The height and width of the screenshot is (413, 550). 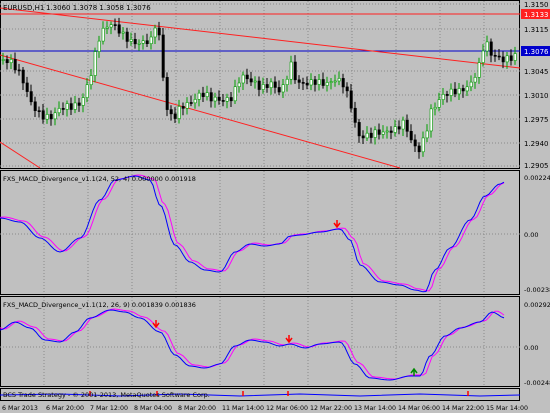 What do you see at coordinates (331, 408) in the screenshot?
I see `time-label: 12 Mar 22:00` at bounding box center [331, 408].